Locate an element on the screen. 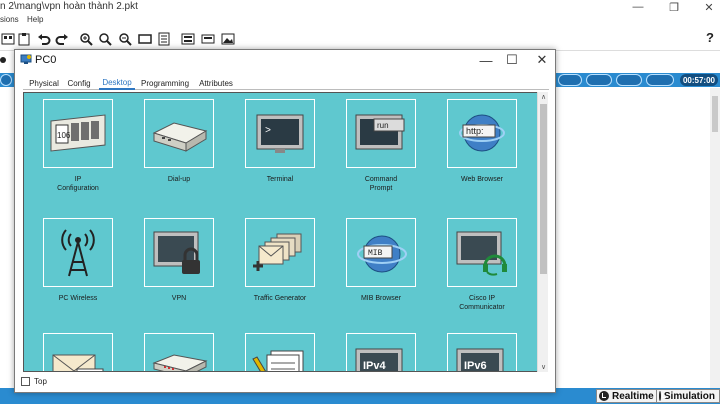  zoom-in-icon is located at coordinates (86, 39).